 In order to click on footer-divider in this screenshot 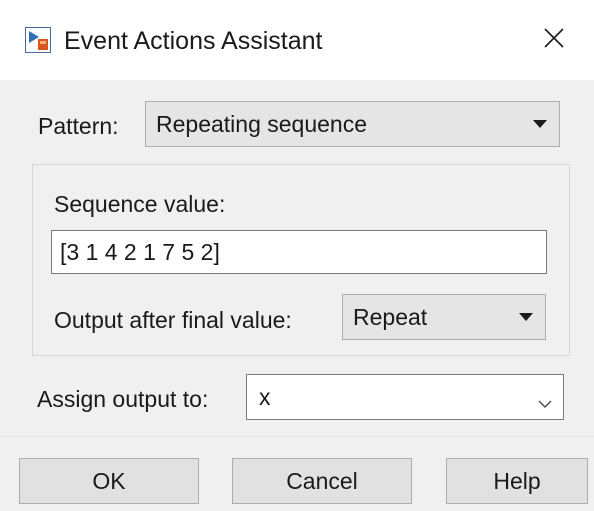, I will do `click(297, 436)`.